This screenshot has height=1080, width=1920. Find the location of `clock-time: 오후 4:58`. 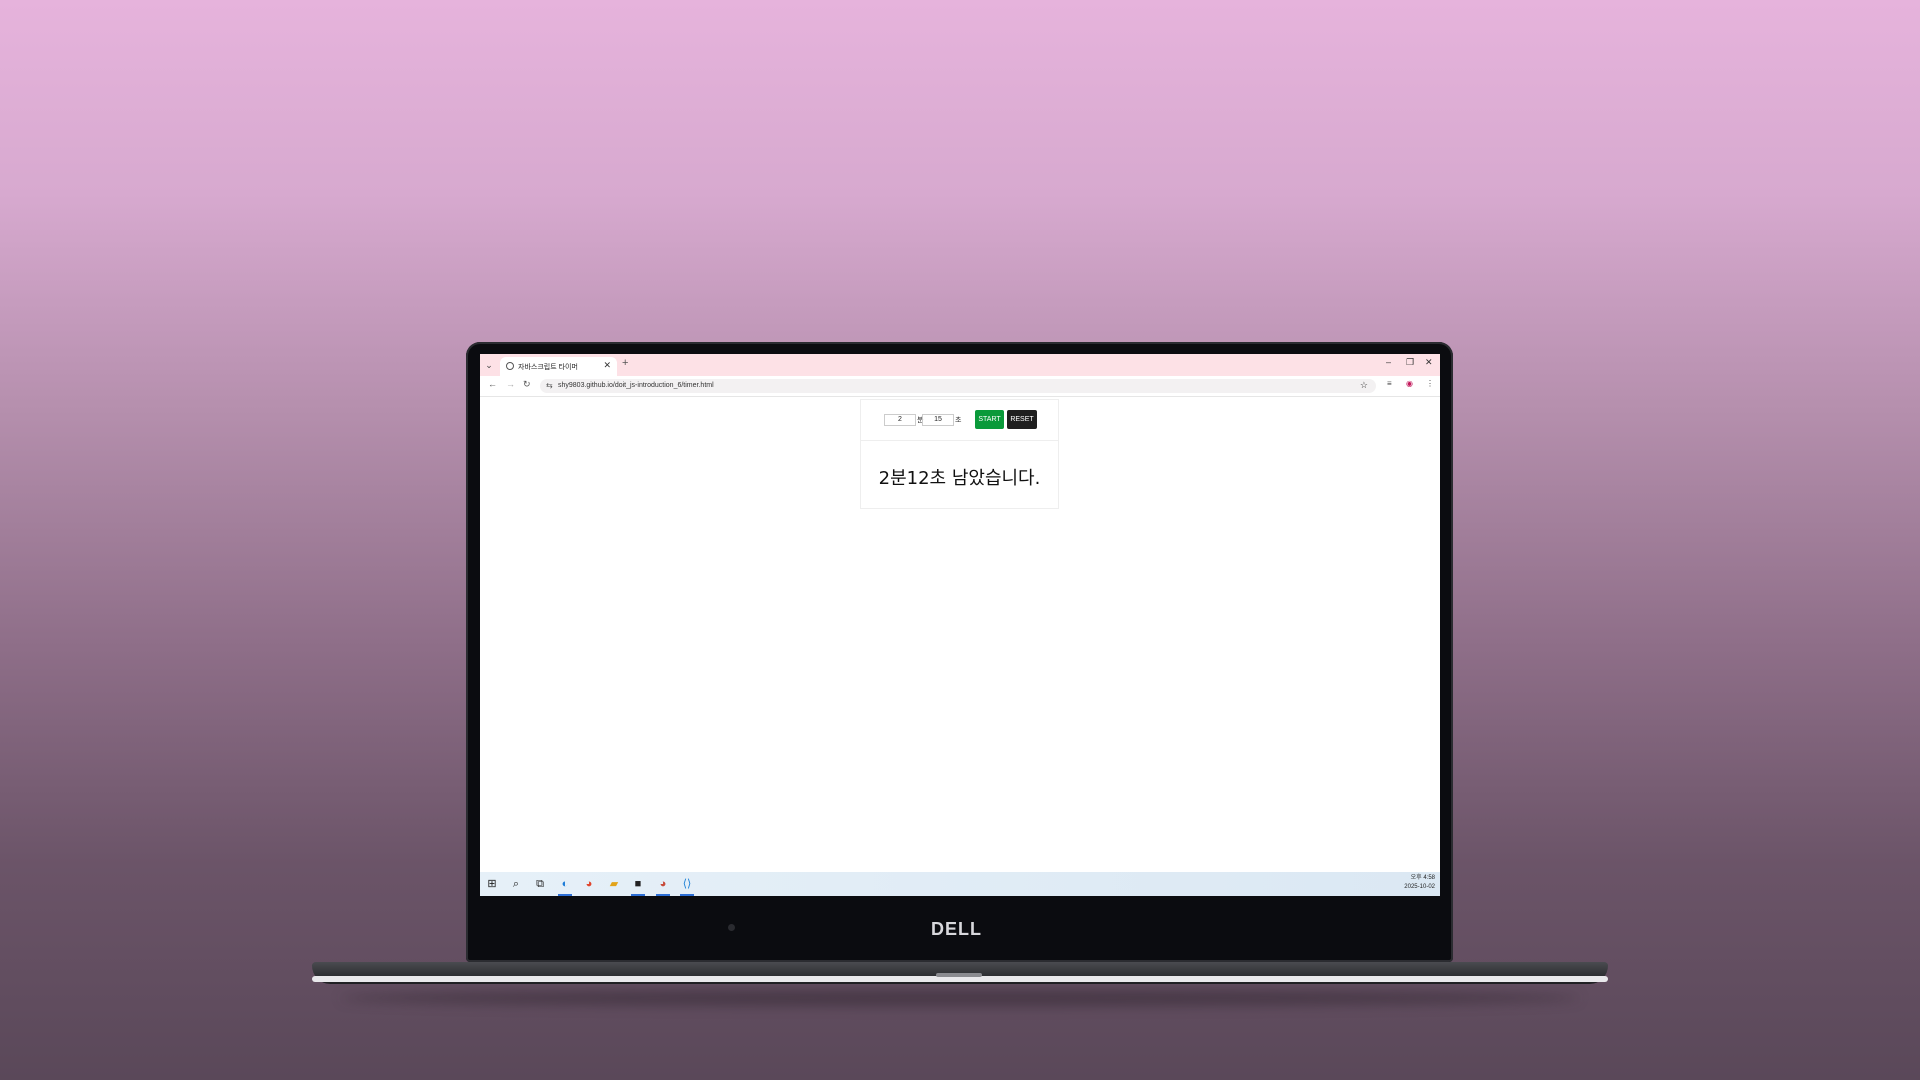

clock-time: 오후 4:58 is located at coordinates (1422, 878).